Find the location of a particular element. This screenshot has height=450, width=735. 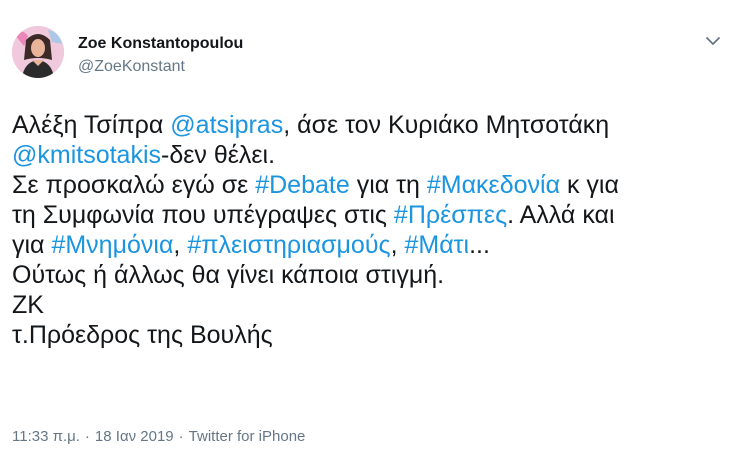

tweet-line: ΖΚ is located at coordinates (369, 305).